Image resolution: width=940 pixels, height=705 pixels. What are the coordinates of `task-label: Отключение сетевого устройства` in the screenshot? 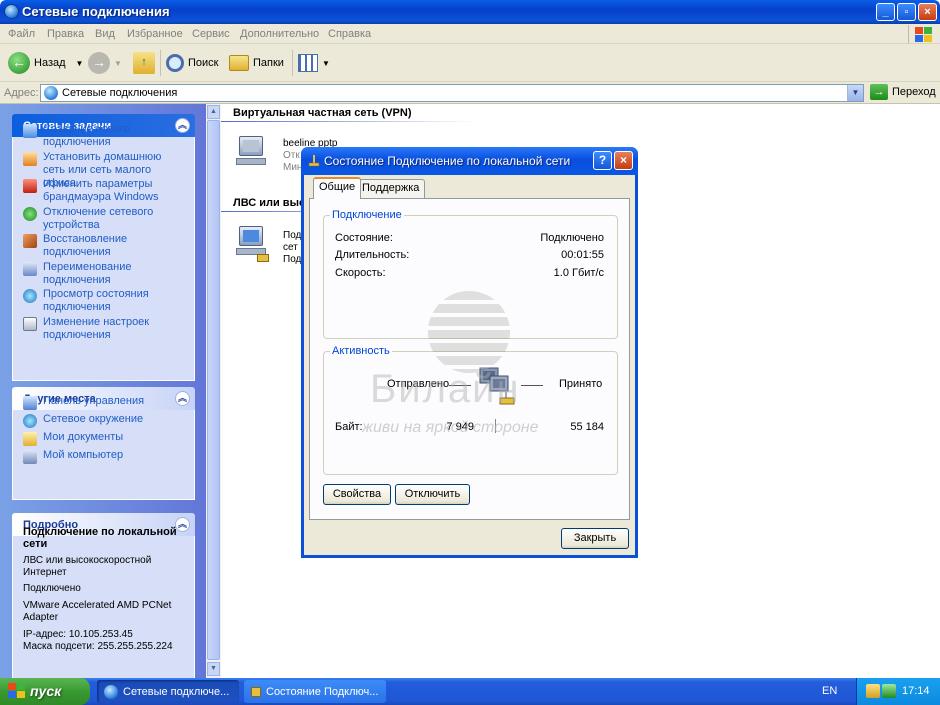 It's located at (98, 218).